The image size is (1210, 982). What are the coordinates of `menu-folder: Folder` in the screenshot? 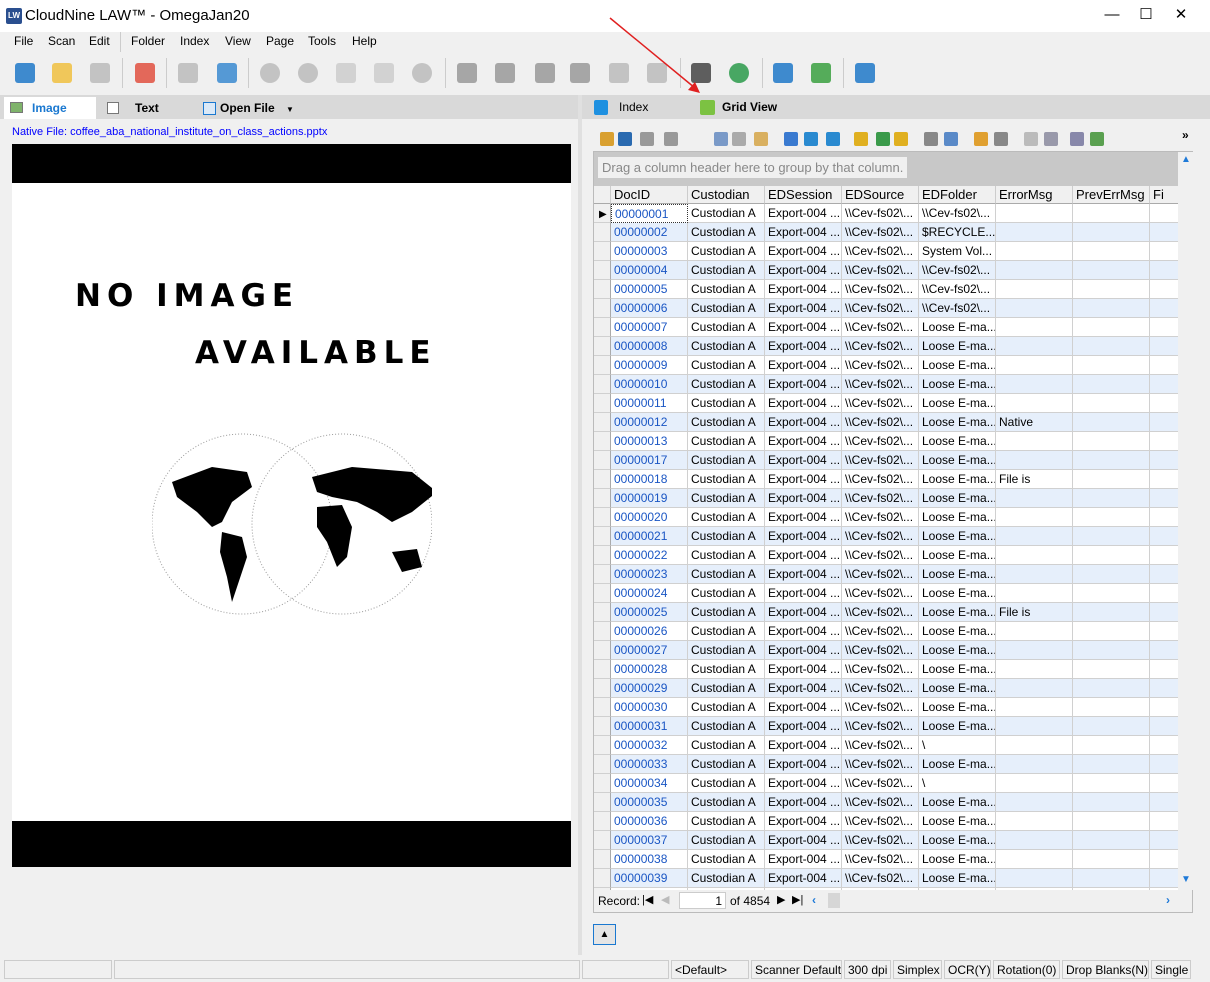 It's located at (148, 41).